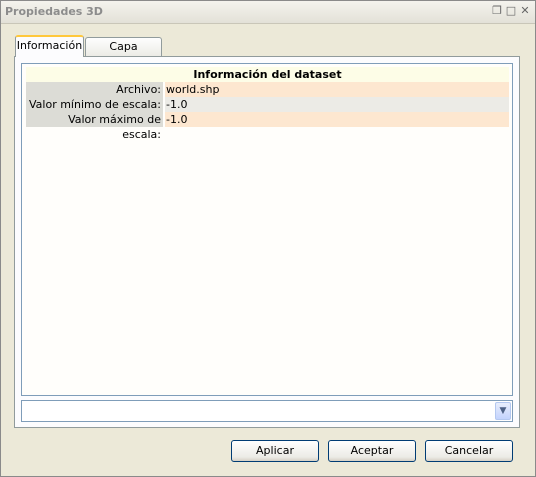  I want to click on table-row: Valor mínimo de escala: -1.0, so click(267, 104).